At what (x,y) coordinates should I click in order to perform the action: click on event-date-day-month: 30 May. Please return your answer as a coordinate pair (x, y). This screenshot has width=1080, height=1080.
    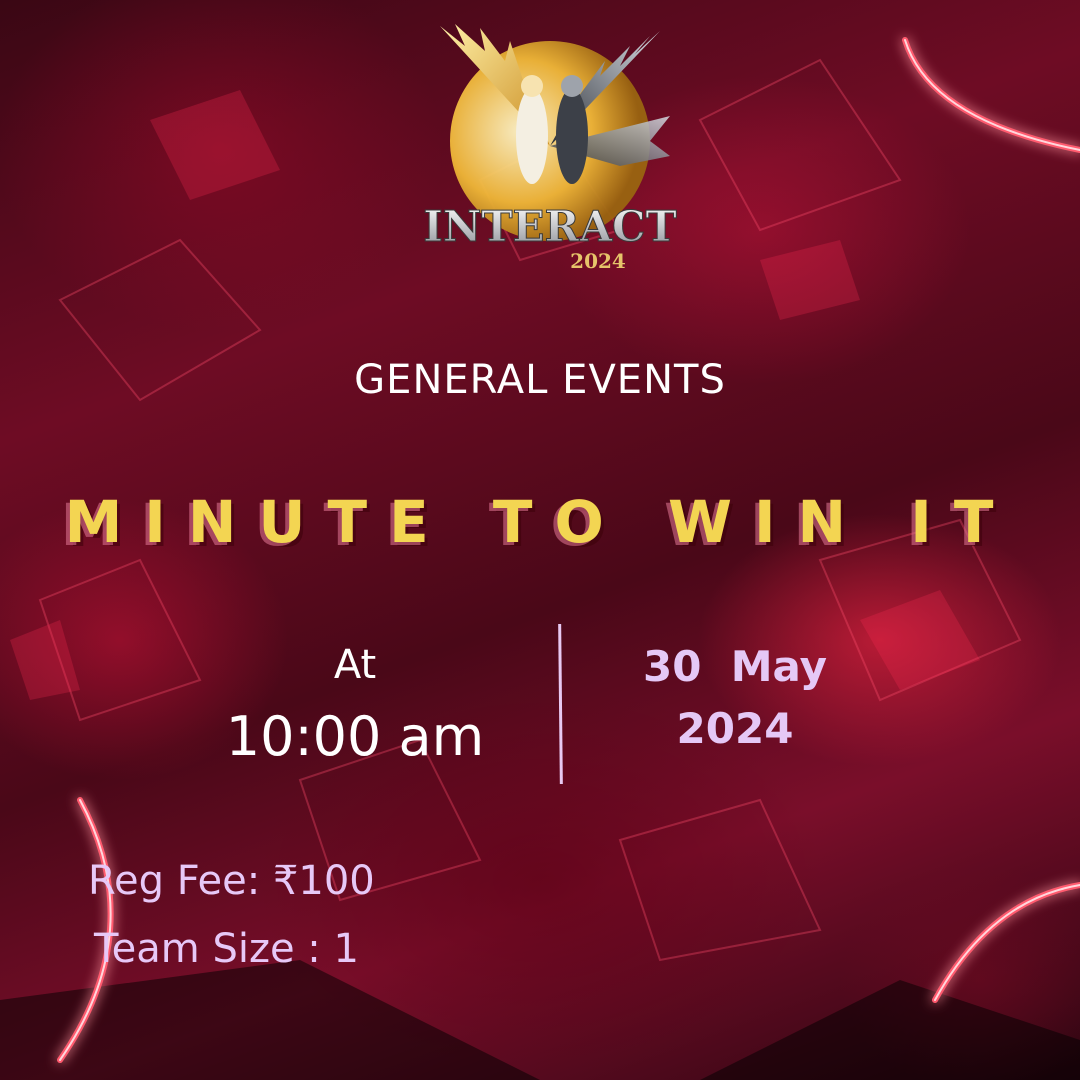
    Looking at the image, I should click on (735, 666).